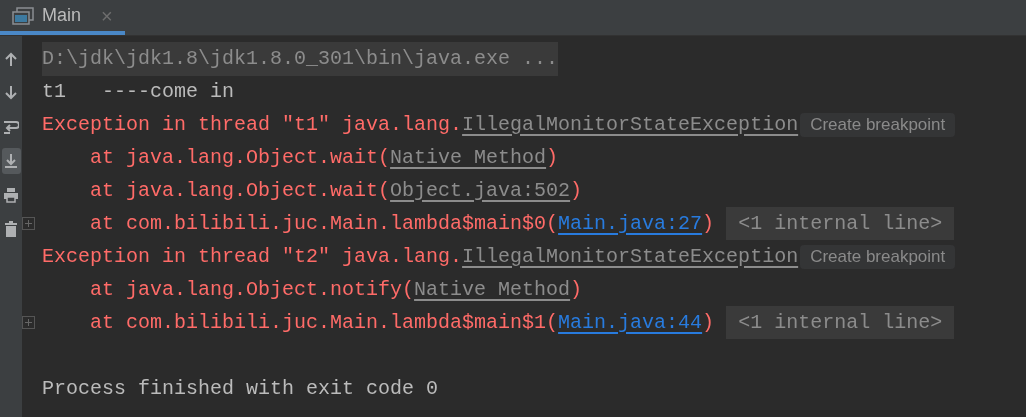 Image resolution: width=1026 pixels, height=417 pixels. I want to click on console-text: t1 ----come in, so click(138, 91).